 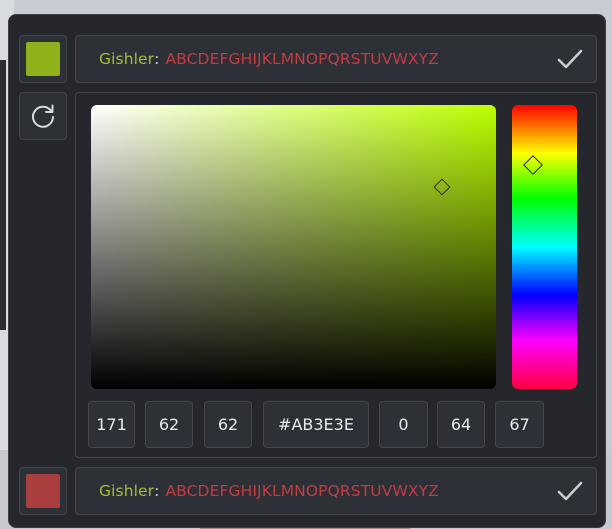 I want to click on saturation-input: 64, so click(x=461, y=424).